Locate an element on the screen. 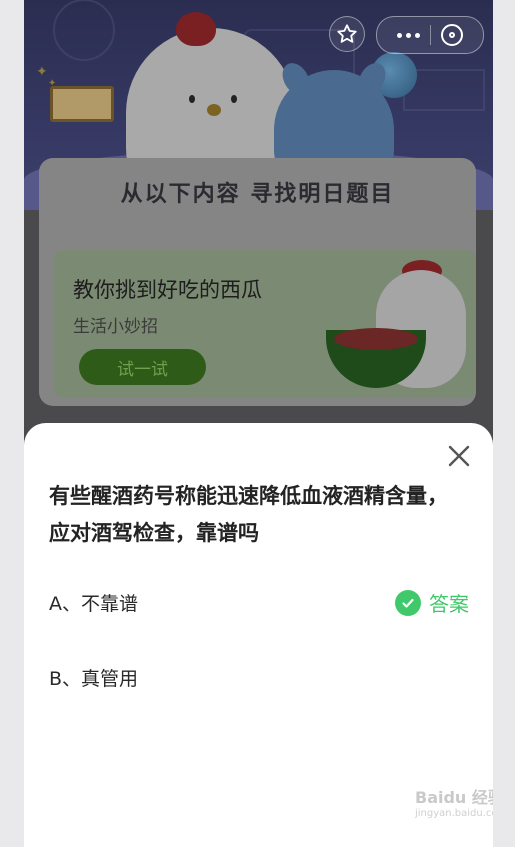 This screenshot has width=515, height=847. option-label: B、真管用 is located at coordinates (94, 678).